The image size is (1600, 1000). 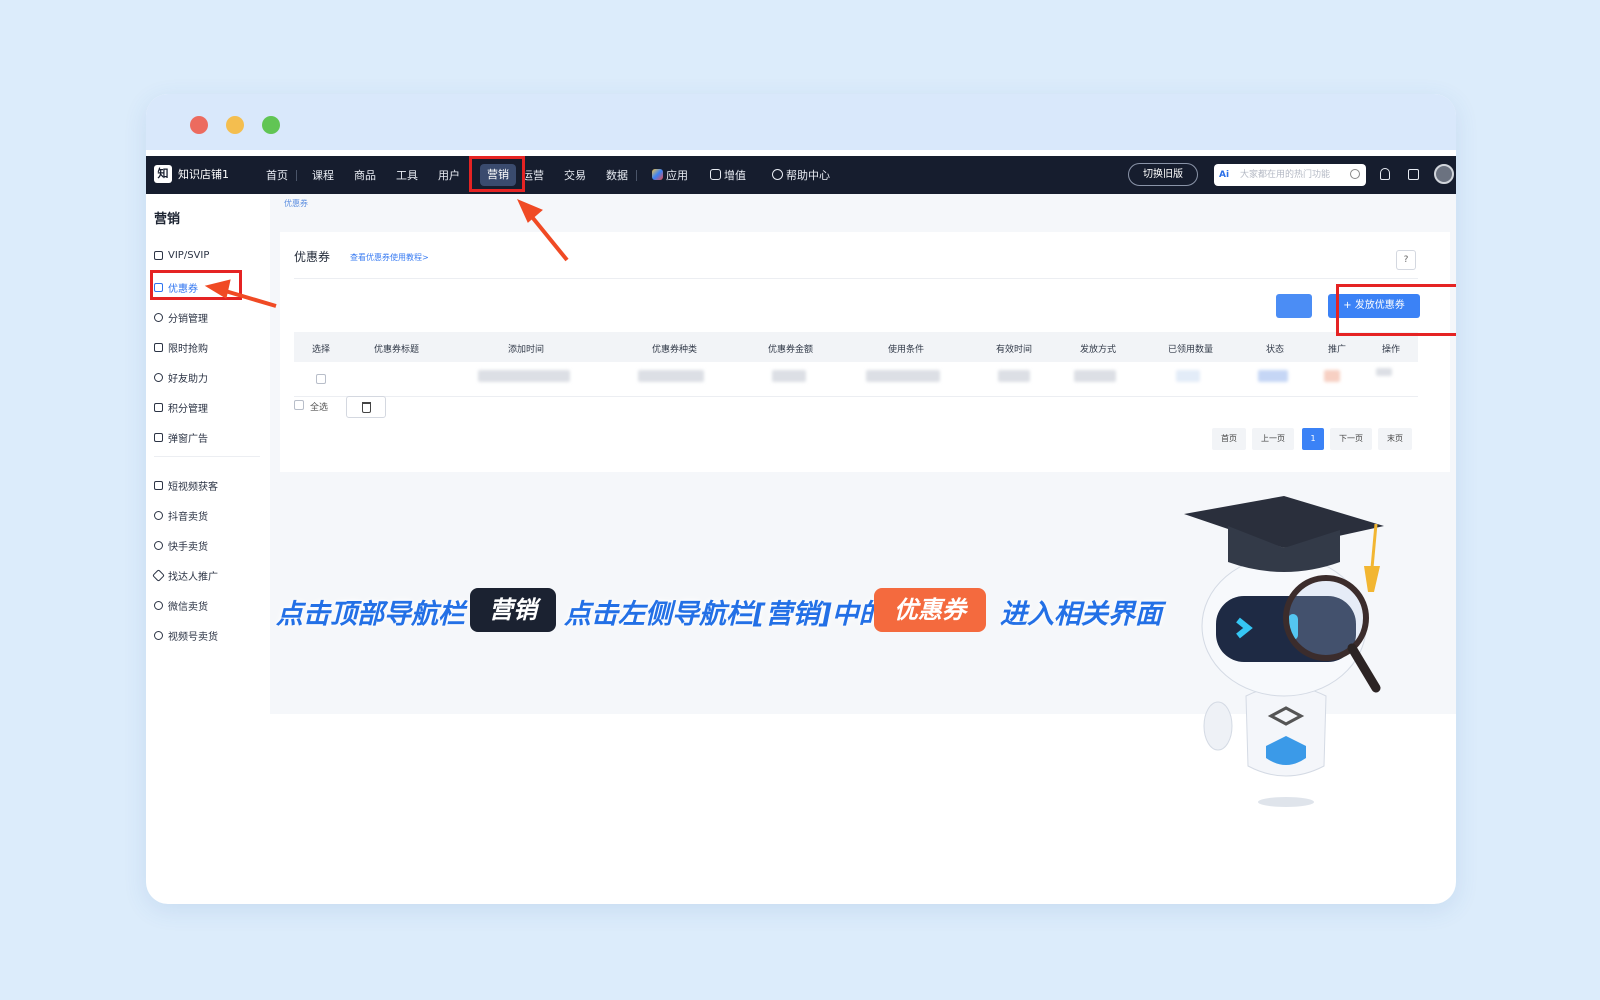 I want to click on select-all-checkbox, so click(x=299, y=405).